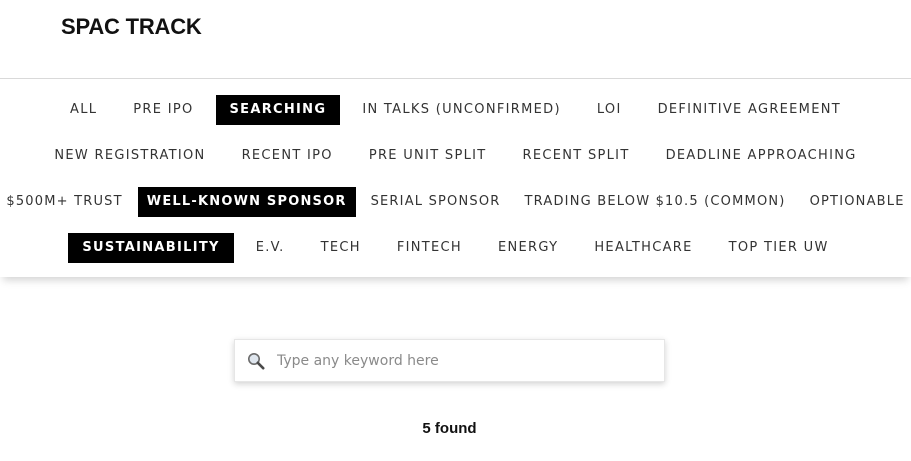  Describe the element at coordinates (470, 360) in the screenshot. I see `search-input` at that location.